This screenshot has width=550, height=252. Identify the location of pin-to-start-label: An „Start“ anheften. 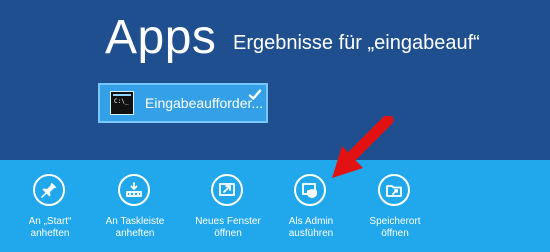
(50, 227).